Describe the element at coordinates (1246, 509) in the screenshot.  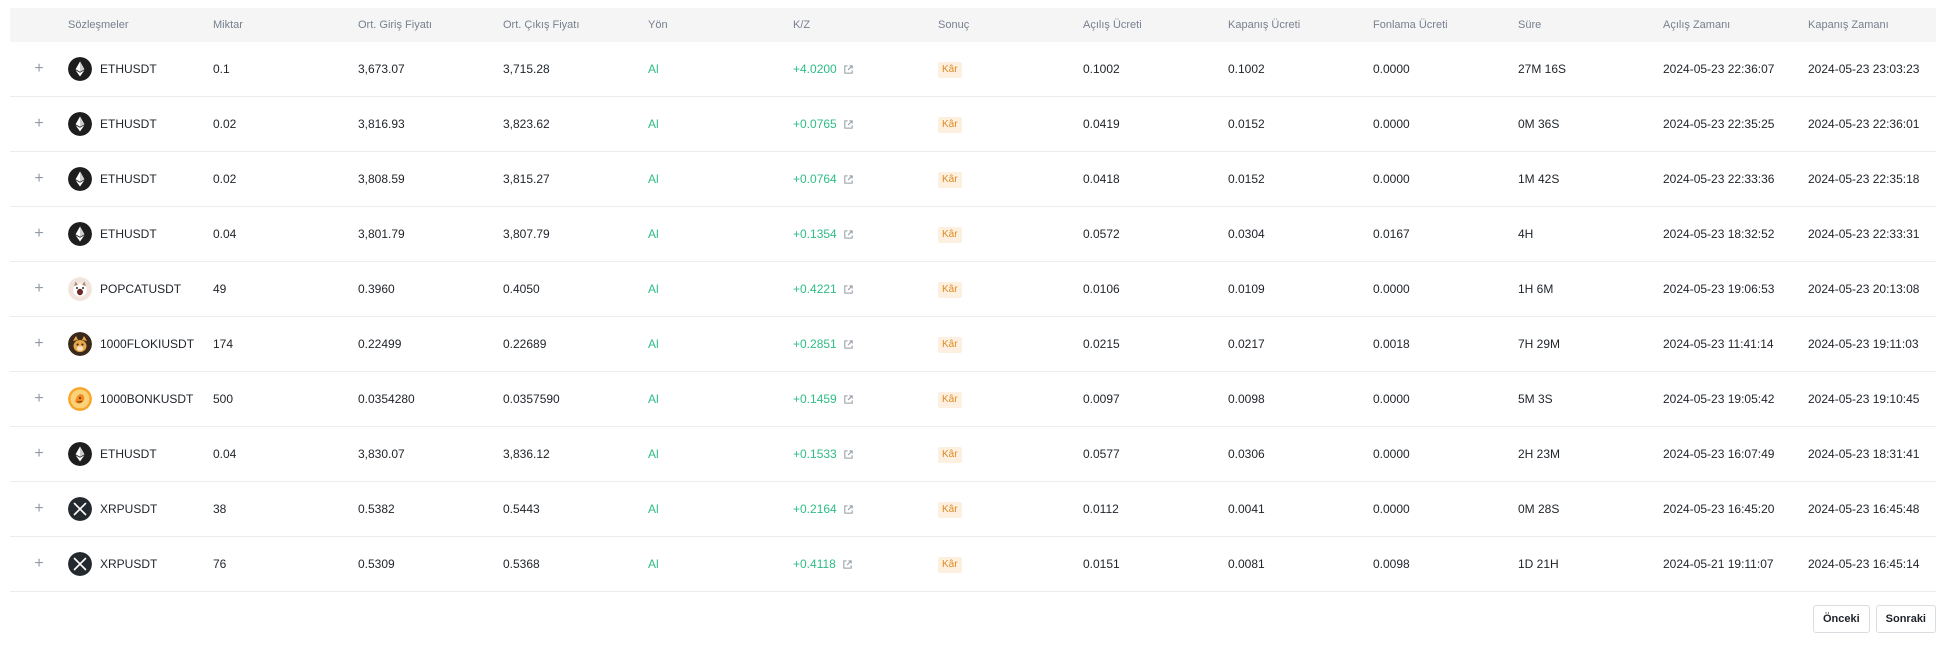
I see `close-fee-cell: 0.0041` at that location.